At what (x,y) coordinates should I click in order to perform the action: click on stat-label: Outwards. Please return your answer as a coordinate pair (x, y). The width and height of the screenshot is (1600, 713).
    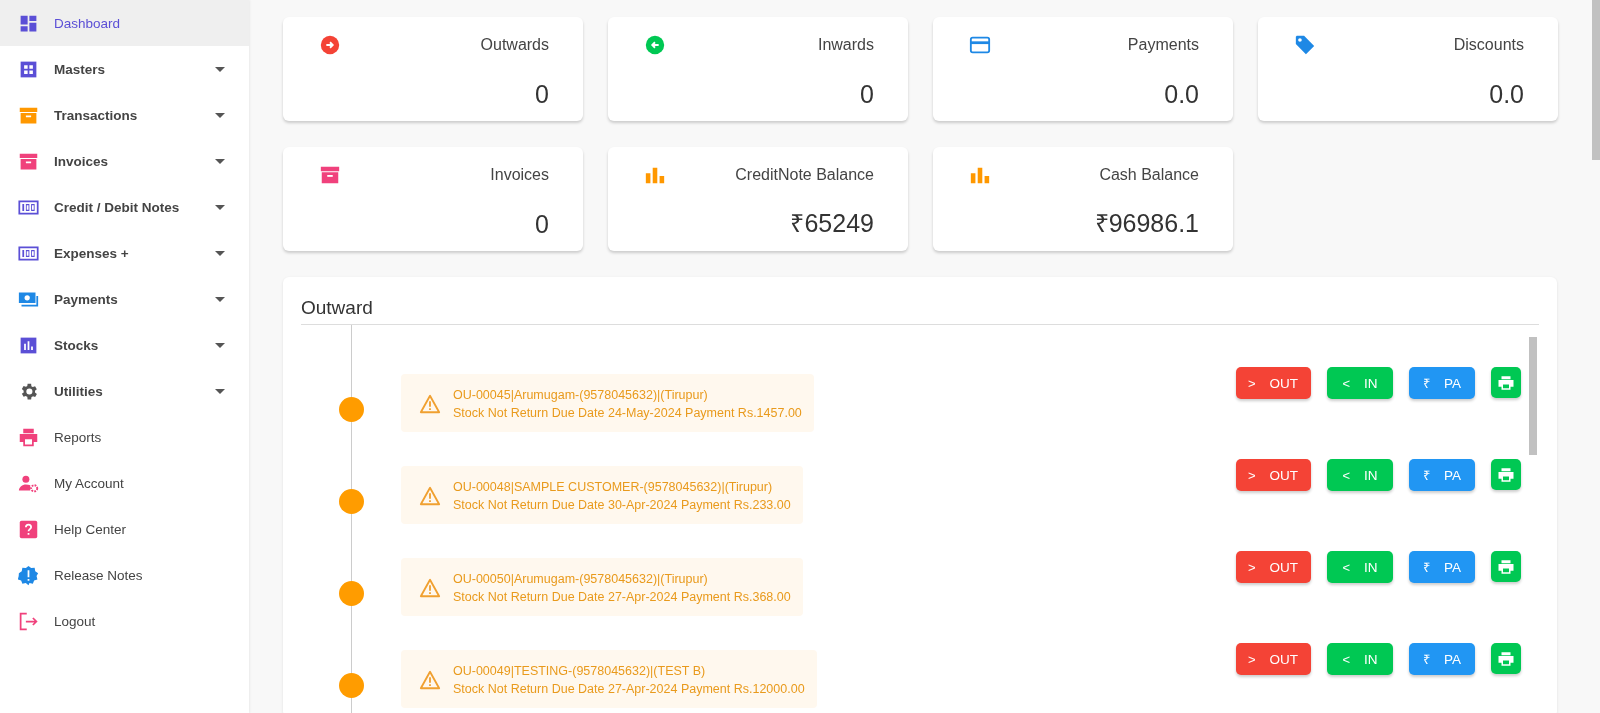
    Looking at the image, I should click on (514, 45).